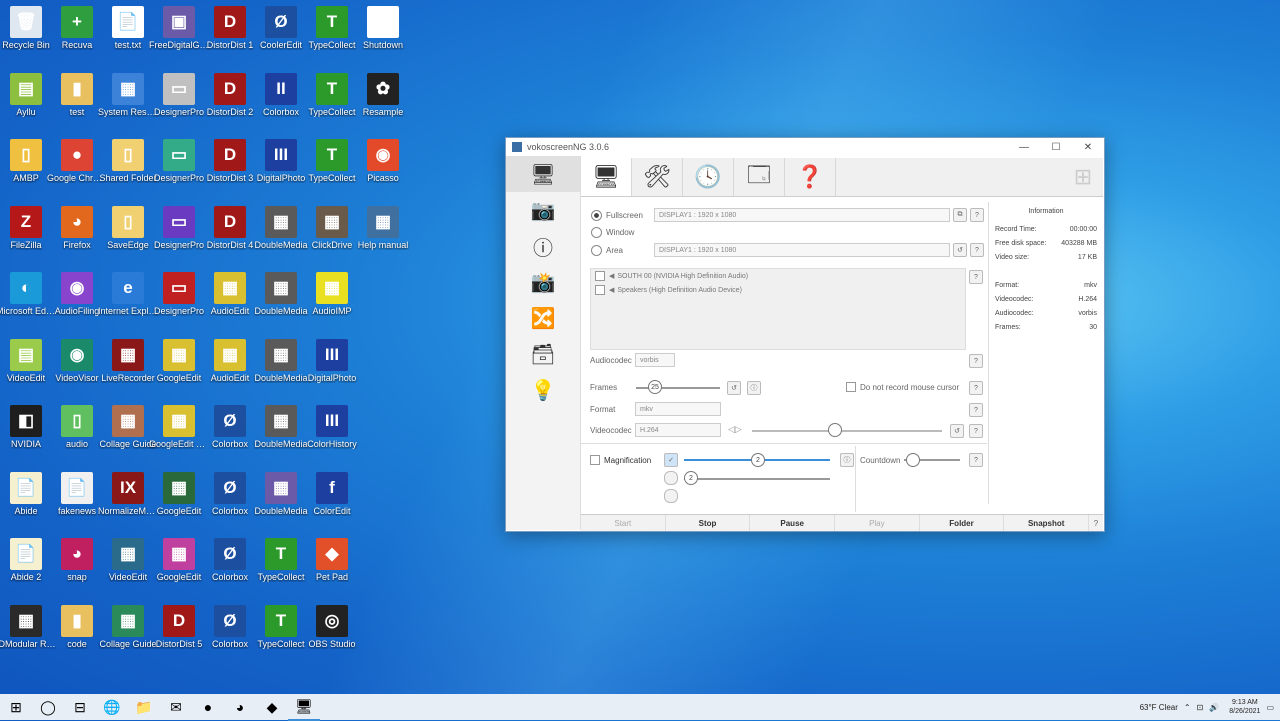 The image size is (1280, 721). Describe the element at coordinates (976, 431) in the screenshot. I see `videocodec-help-button: ?` at that location.